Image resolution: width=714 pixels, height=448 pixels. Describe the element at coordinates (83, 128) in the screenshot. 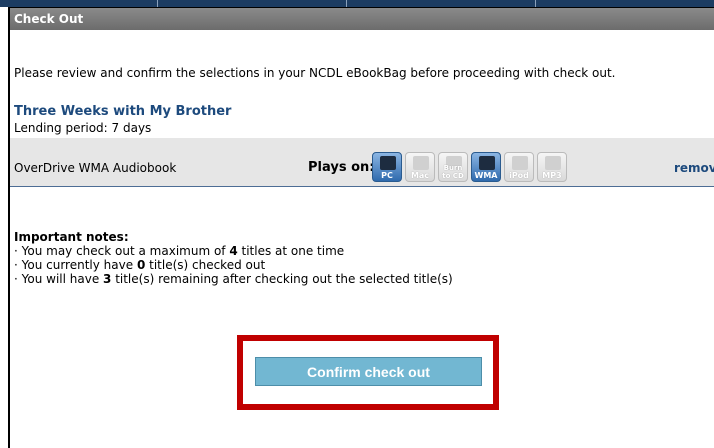

I see `lending-period: Lending period: 7 days` at that location.